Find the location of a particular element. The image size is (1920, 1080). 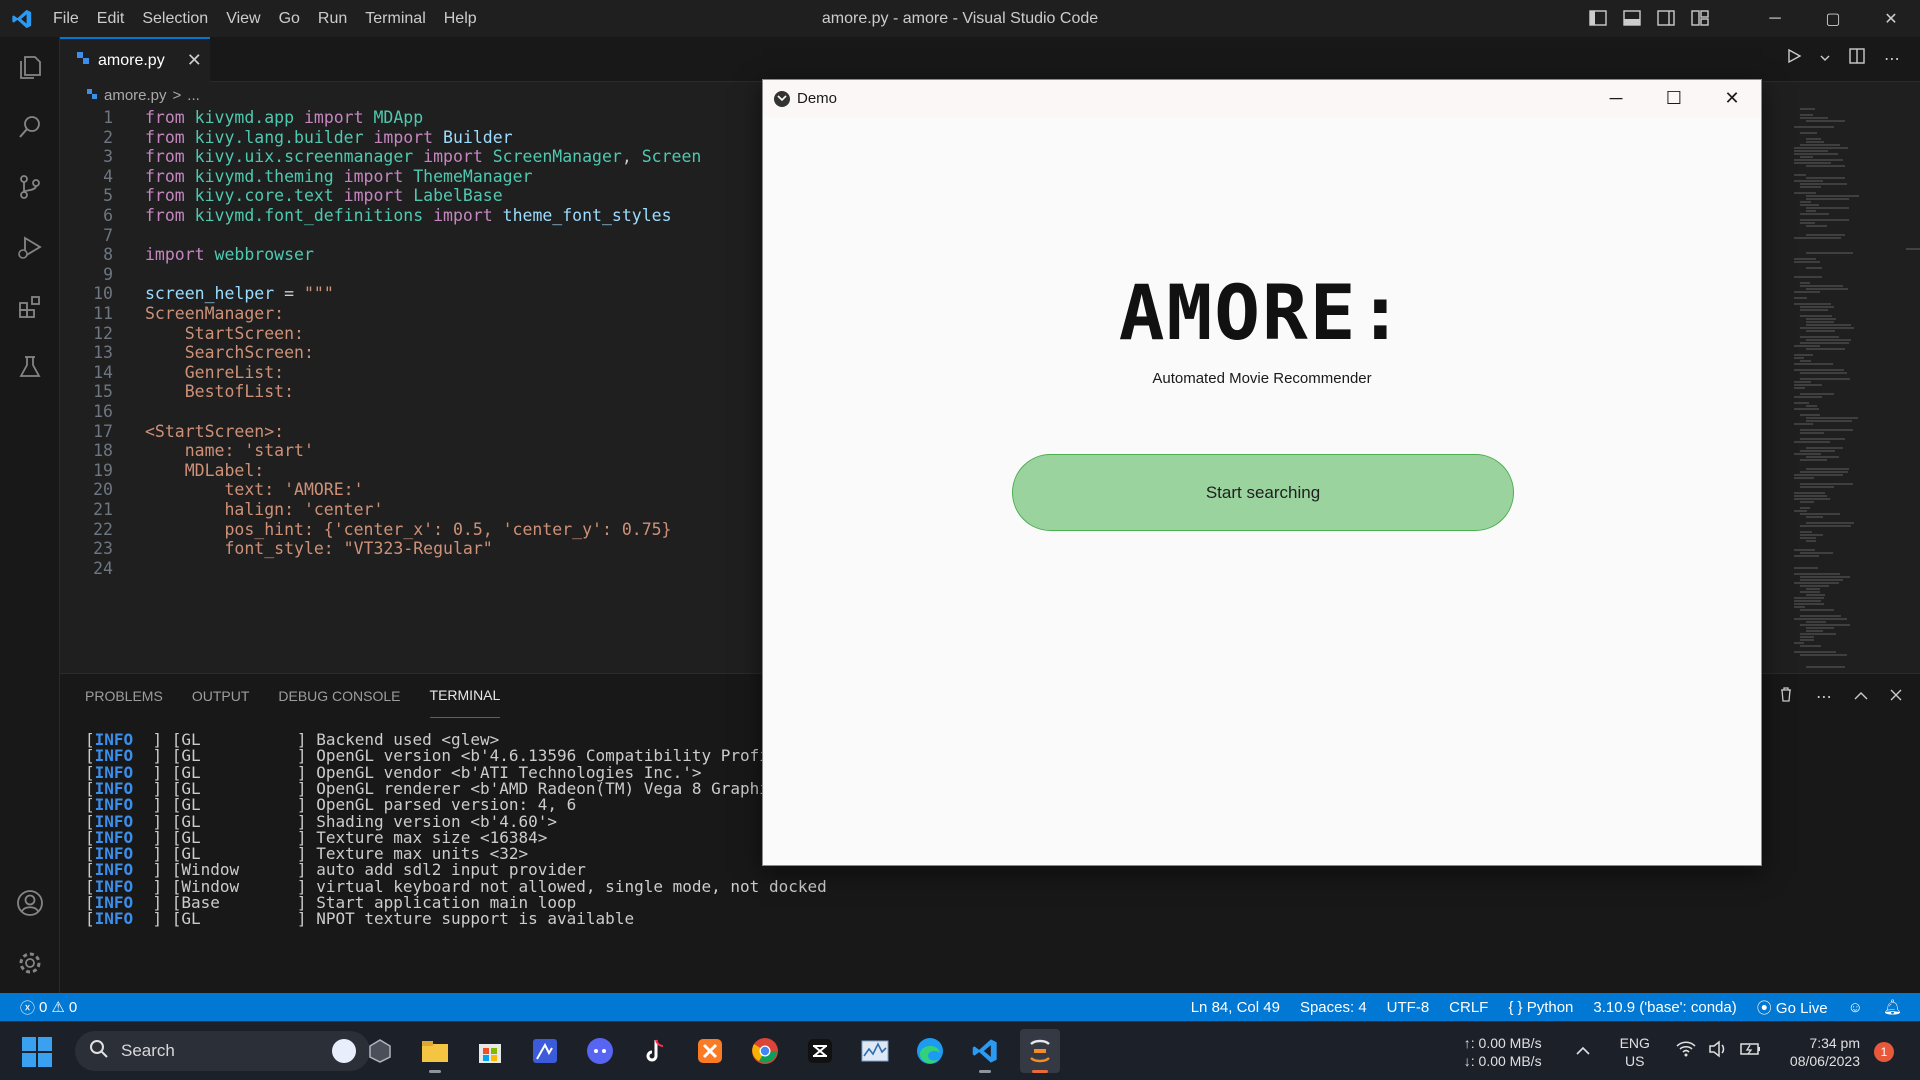

menu-help: Help is located at coordinates (460, 18).